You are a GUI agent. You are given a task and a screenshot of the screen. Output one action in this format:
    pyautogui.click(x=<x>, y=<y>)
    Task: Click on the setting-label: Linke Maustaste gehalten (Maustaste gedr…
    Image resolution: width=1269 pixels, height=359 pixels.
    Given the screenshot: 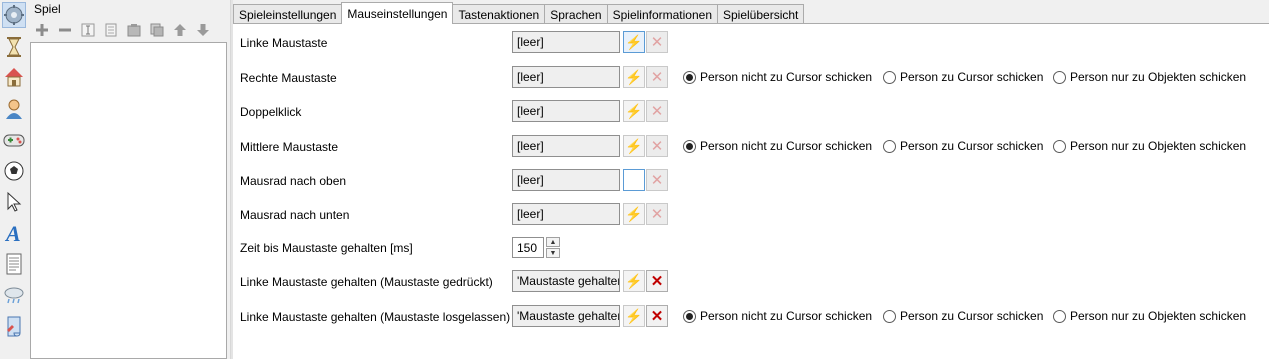 What is the action you would take?
    pyautogui.click(x=366, y=282)
    